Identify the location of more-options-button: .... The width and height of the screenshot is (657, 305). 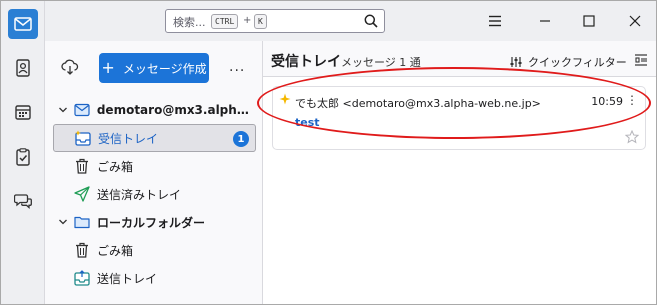
(237, 67).